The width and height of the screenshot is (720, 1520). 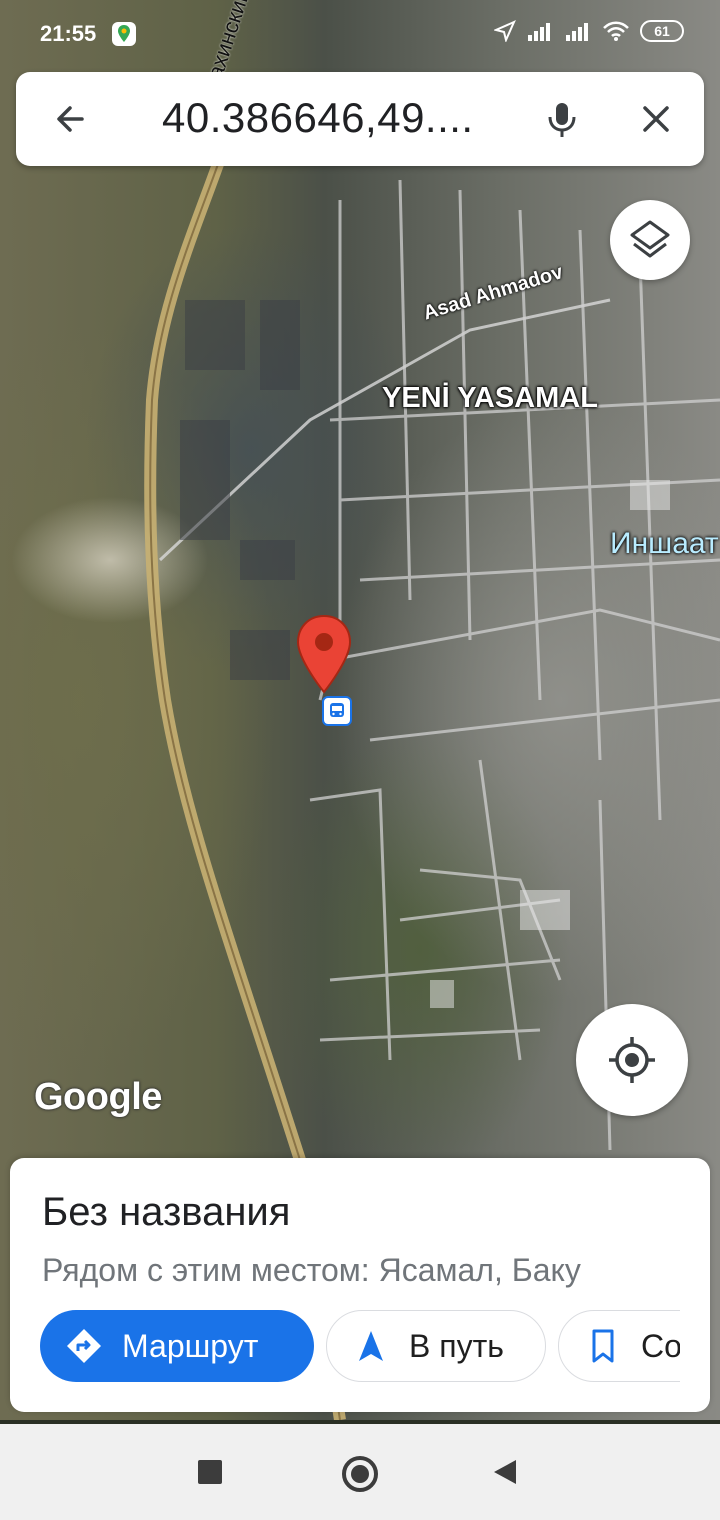 What do you see at coordinates (360, 34) in the screenshot?
I see `status-bar: 21:55 61` at bounding box center [360, 34].